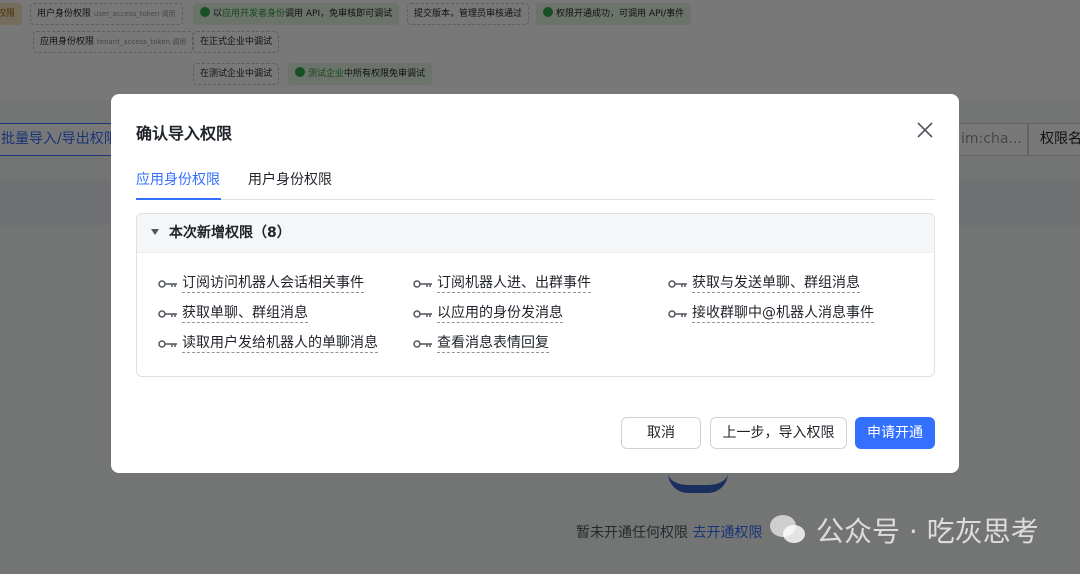 Image resolution: width=1080 pixels, height=574 pixels. What do you see at coordinates (273, 284) in the screenshot?
I see `permission-name: 订阅访问机器人会话相关事件` at bounding box center [273, 284].